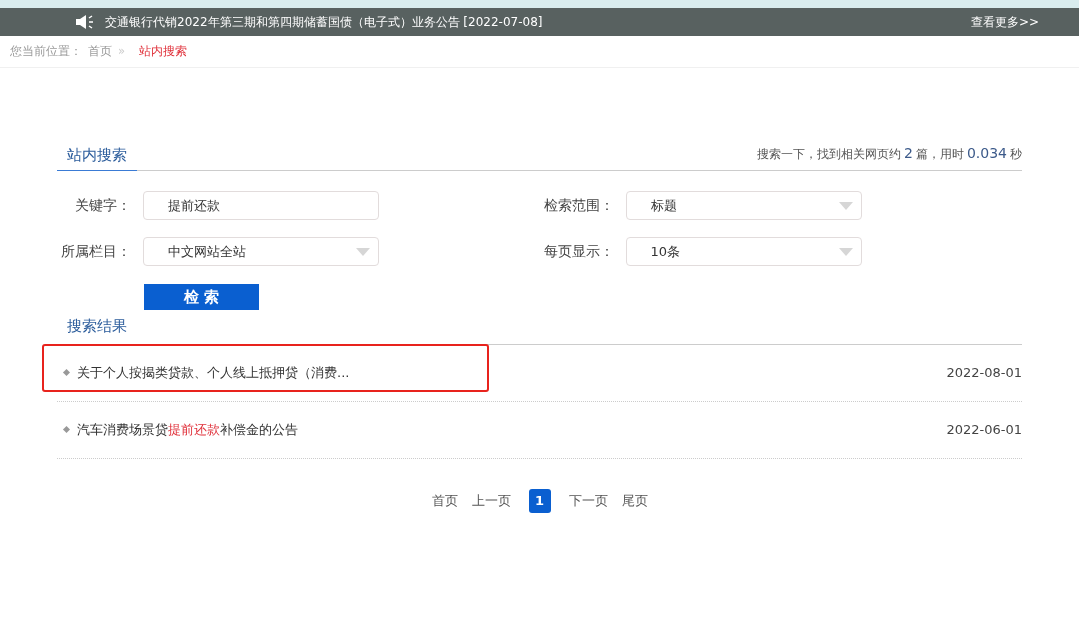 Image resolution: width=1079 pixels, height=620 pixels. Describe the element at coordinates (324, 22) in the screenshot. I see `notice-text: 交通银行代销2022年第三期和第四期储蓄国债（电子式）业务公告 [2022-07-08]` at that location.